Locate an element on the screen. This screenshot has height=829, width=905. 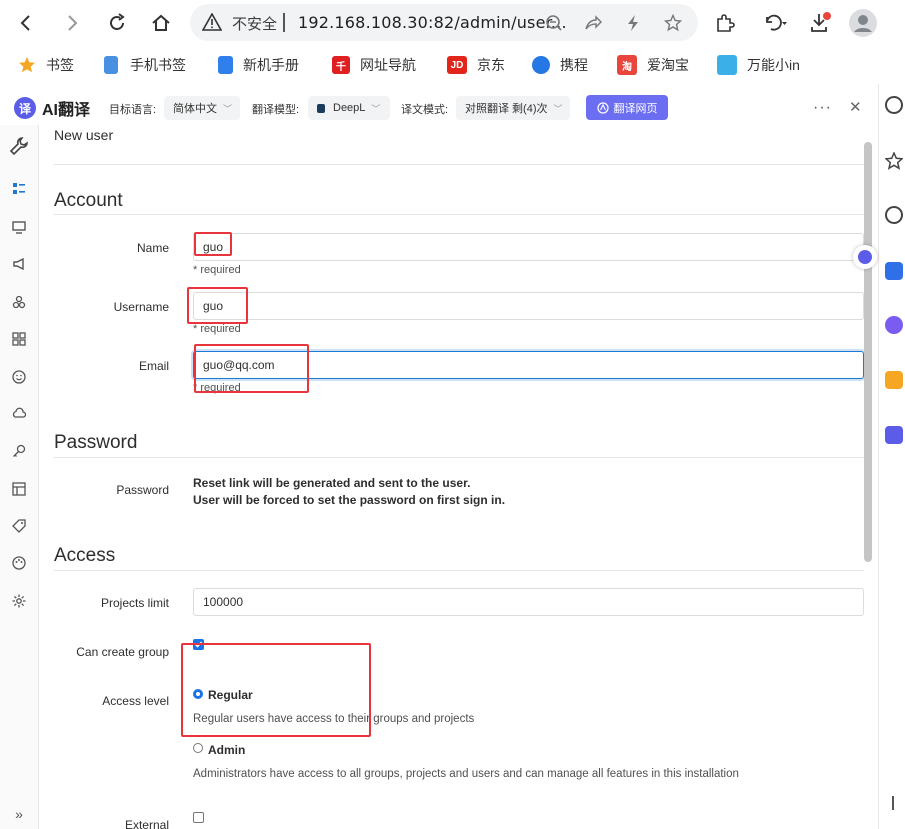
bookmark-label: 书签 is located at coordinates (60, 65).